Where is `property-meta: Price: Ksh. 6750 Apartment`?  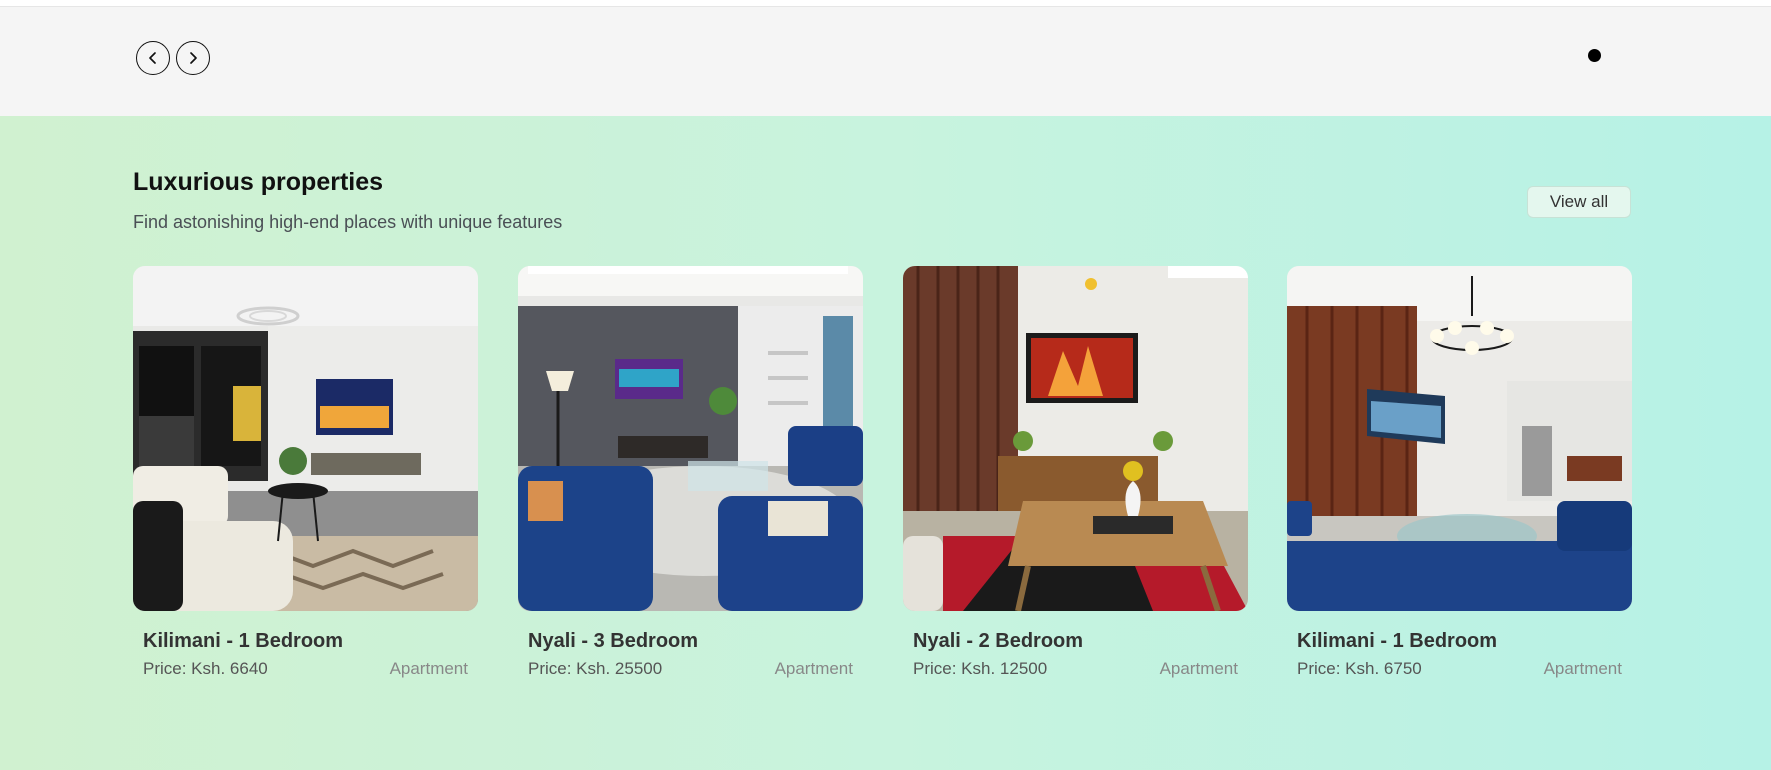
property-meta: Price: Ksh. 6750 Apartment is located at coordinates (1459, 669).